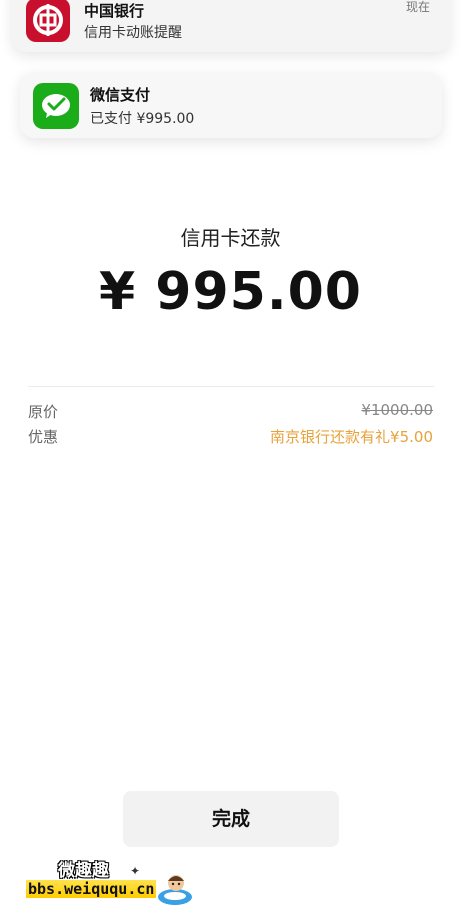 This screenshot has height=920, width=461. I want to click on notification-title: 中国银行, so click(114, 11).